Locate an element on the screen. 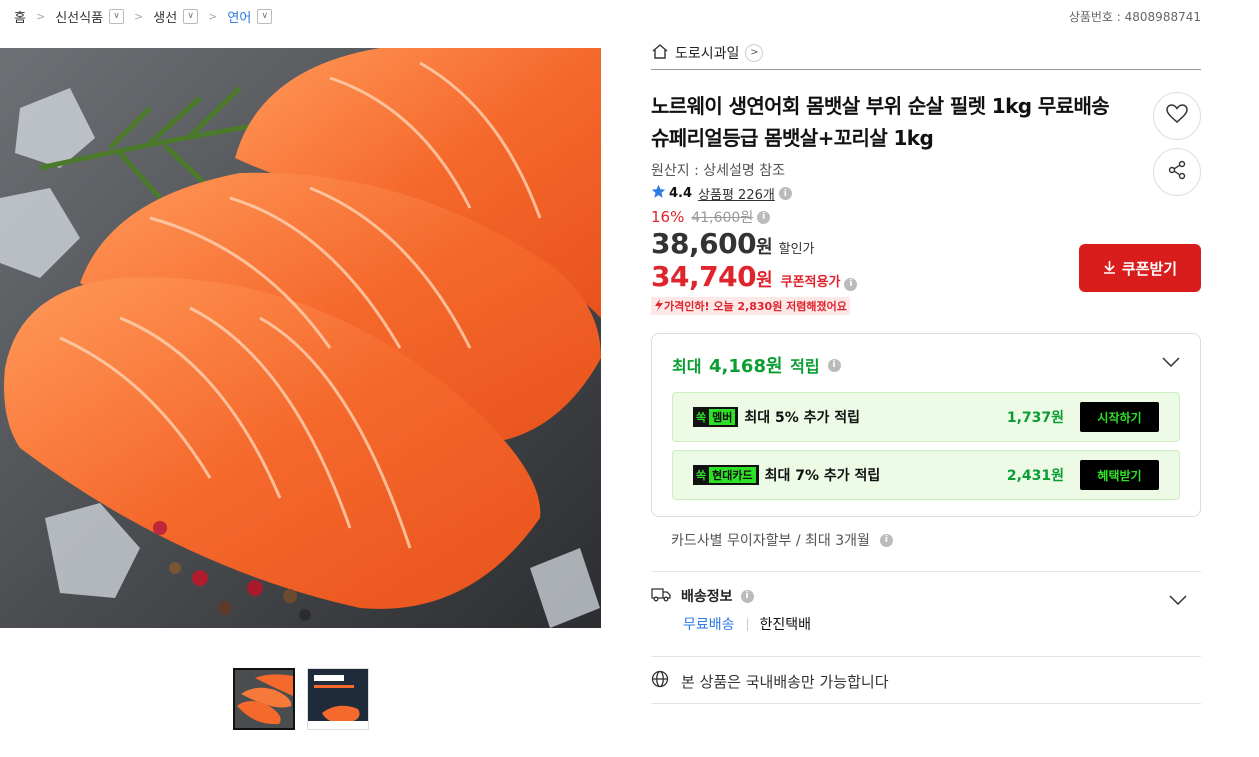  reward-row-card: 쏙 현대카드 최대 7% 추가 적립 2,431원 혜택받기 is located at coordinates (926, 475).